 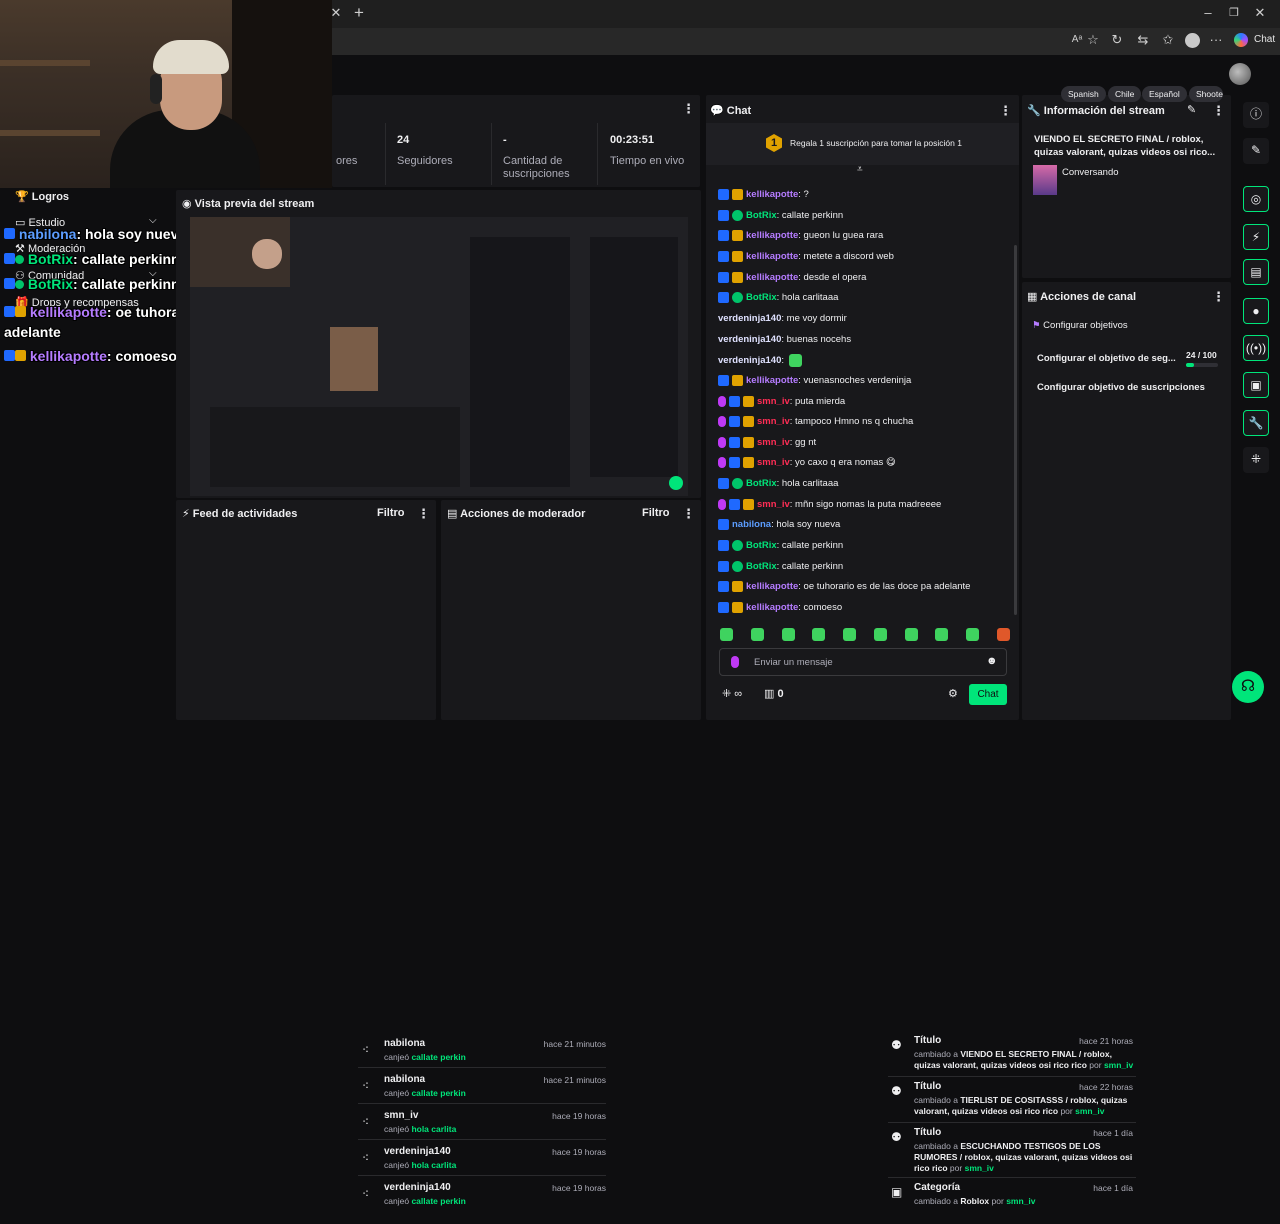 I want to click on chat-message: verdeninja140: me voy dormir, so click(x=782, y=318).